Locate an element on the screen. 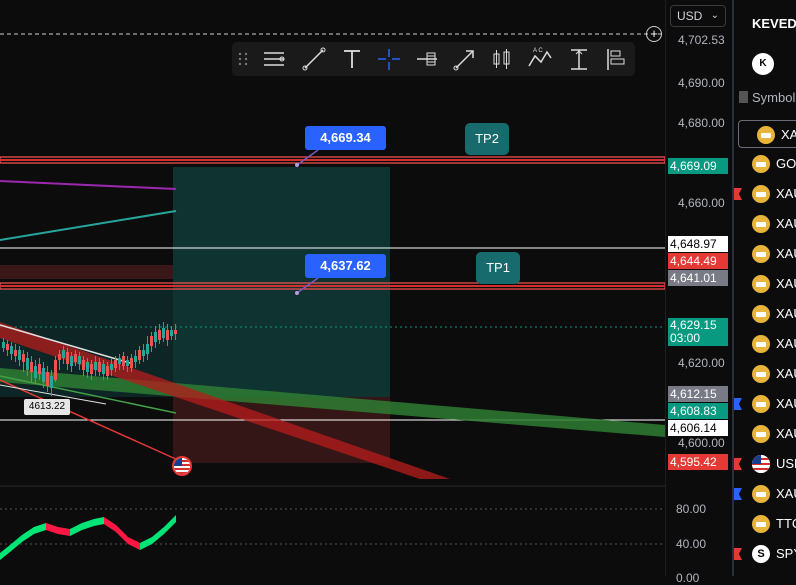 The image size is (796, 585). watchlist-row: GOL is located at coordinates (765, 164).